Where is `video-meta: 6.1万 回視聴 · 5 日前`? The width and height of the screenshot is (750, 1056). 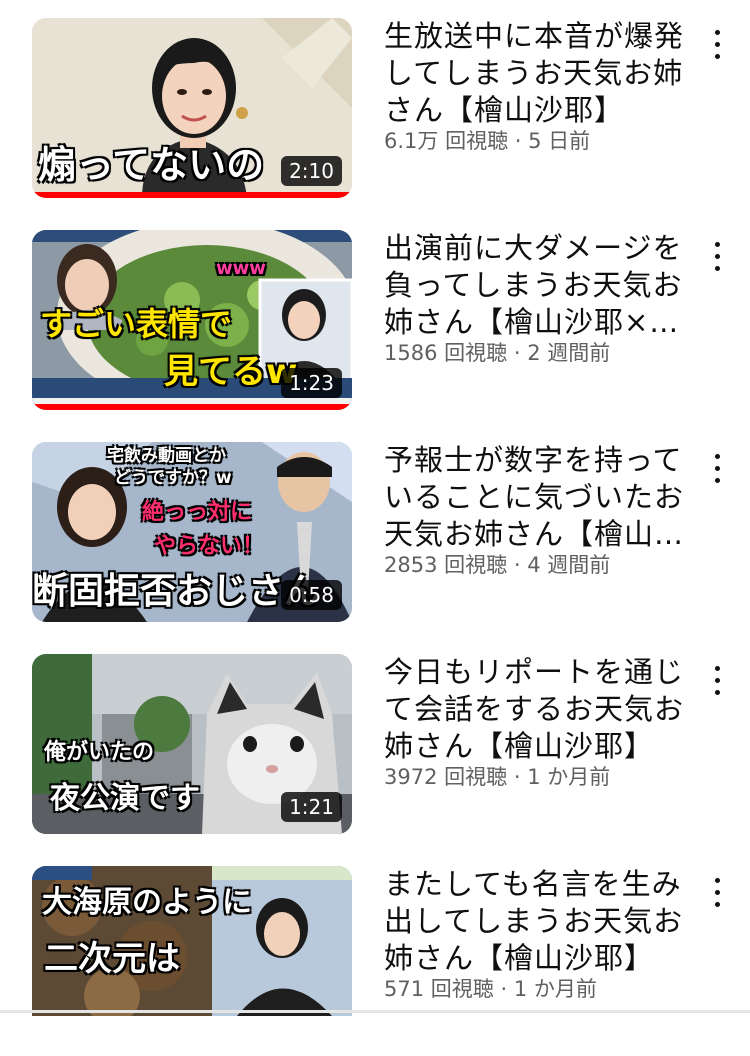
video-meta: 6.1万 回視聴 · 5 日前 is located at coordinates (544, 141).